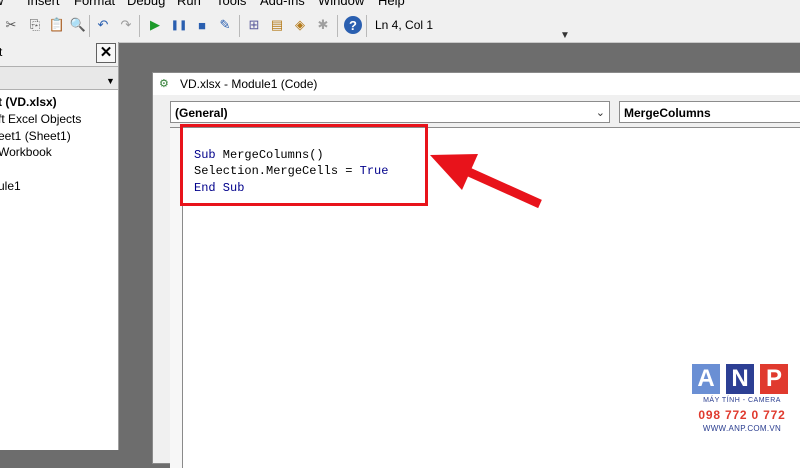 The width and height of the screenshot is (800, 468). I want to click on chevron-down-icon: ⌄, so click(600, 113).